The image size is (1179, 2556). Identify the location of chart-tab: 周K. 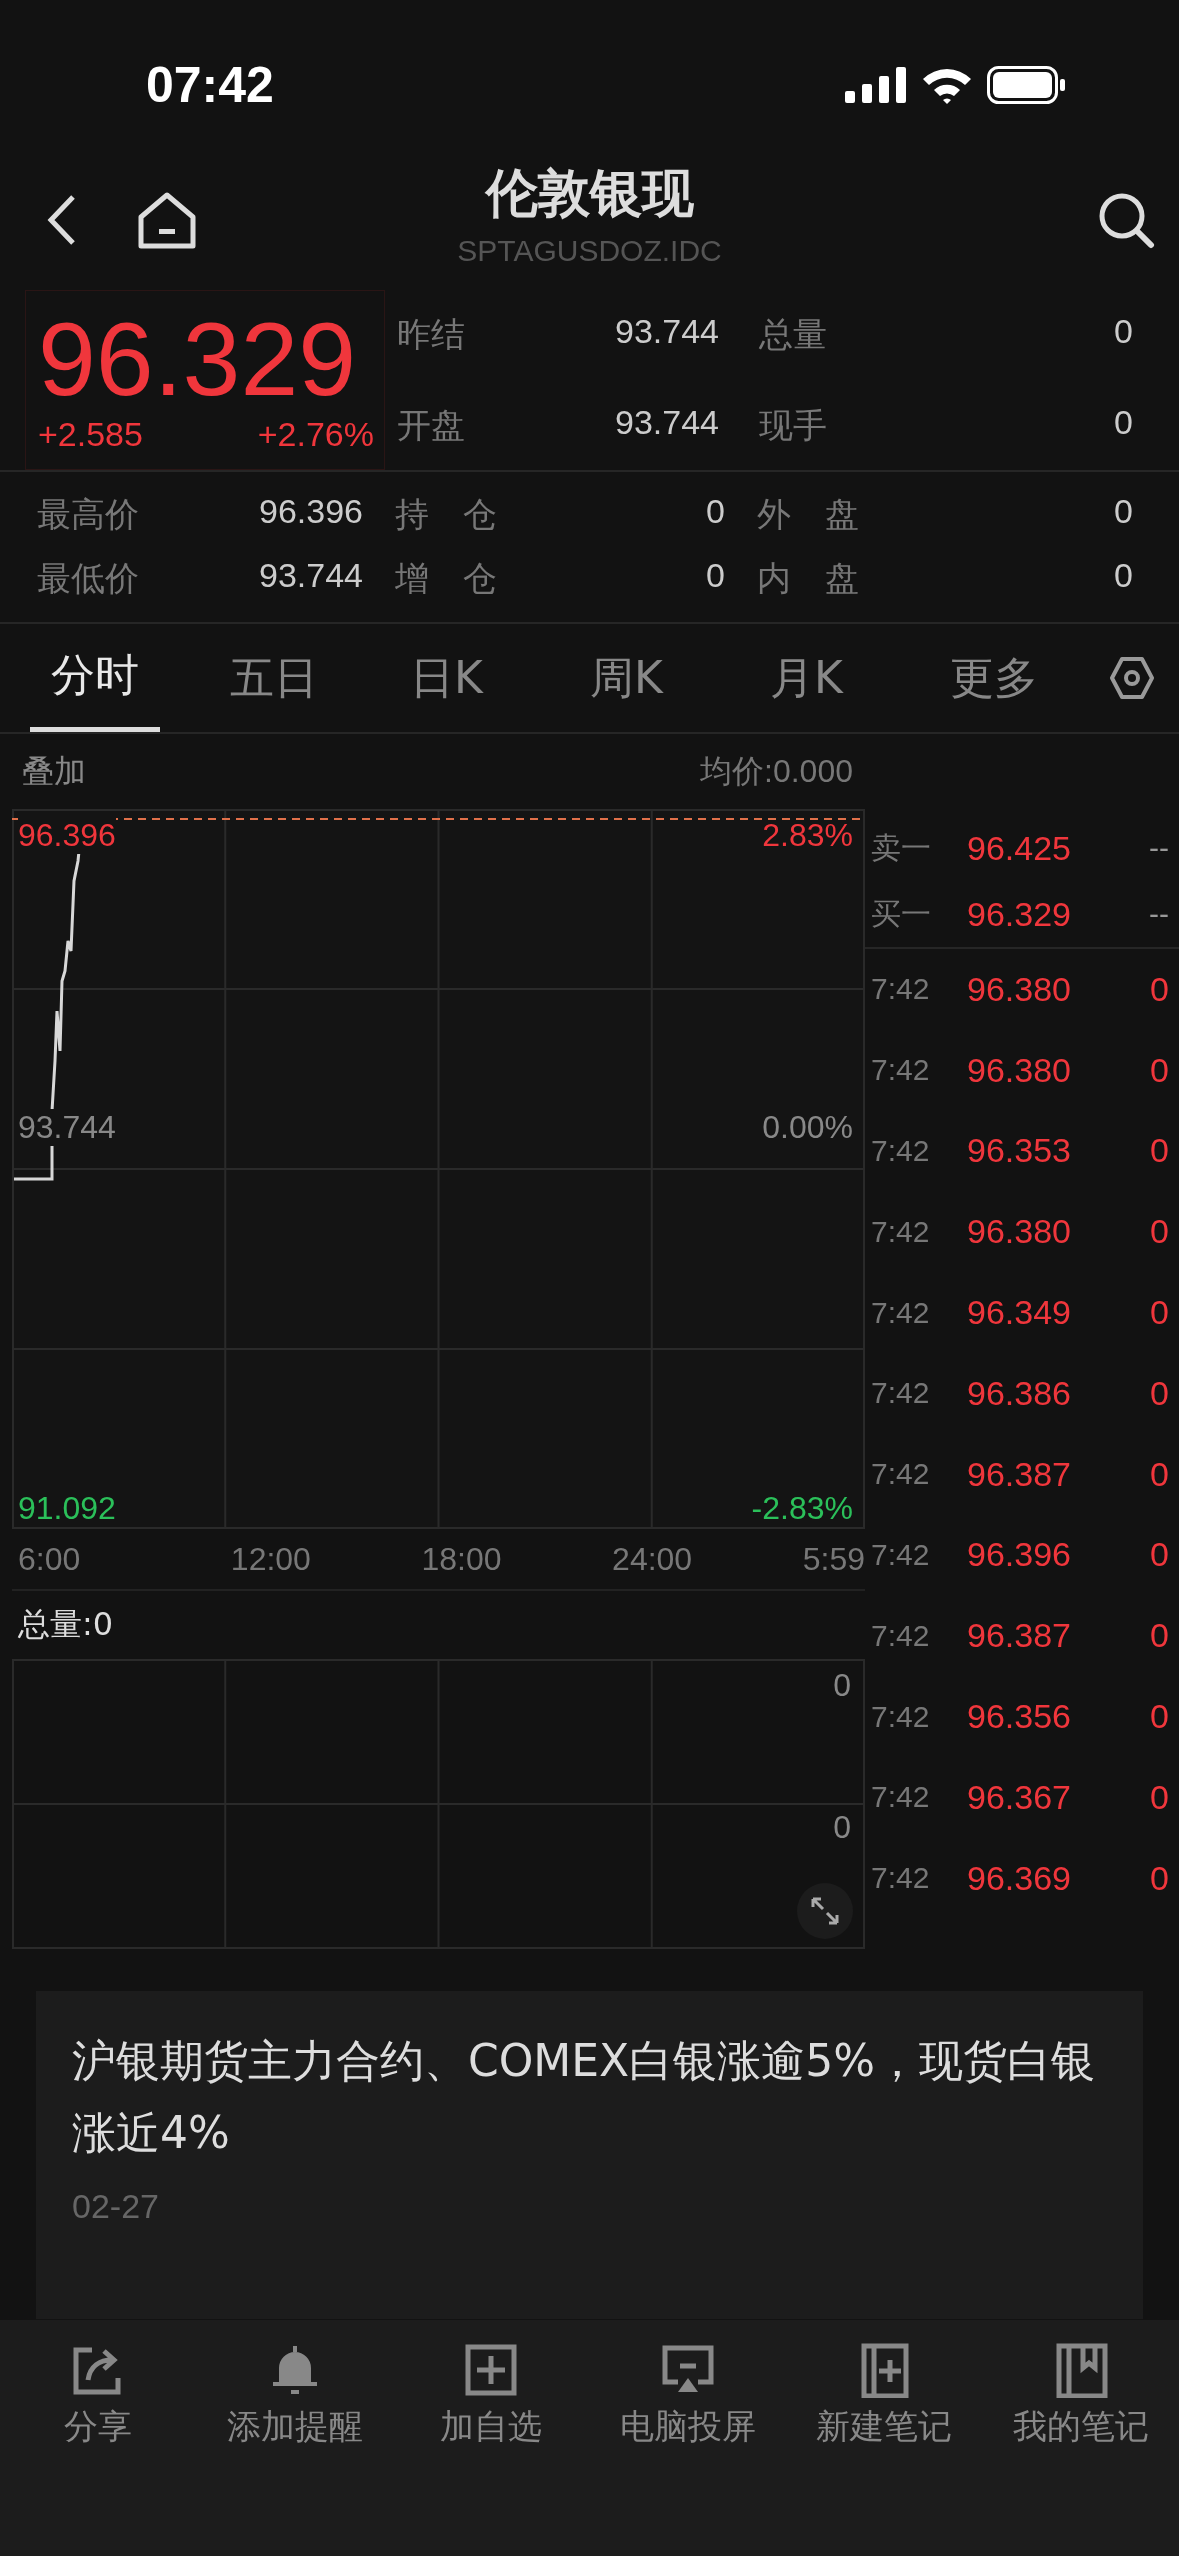
(660, 678).